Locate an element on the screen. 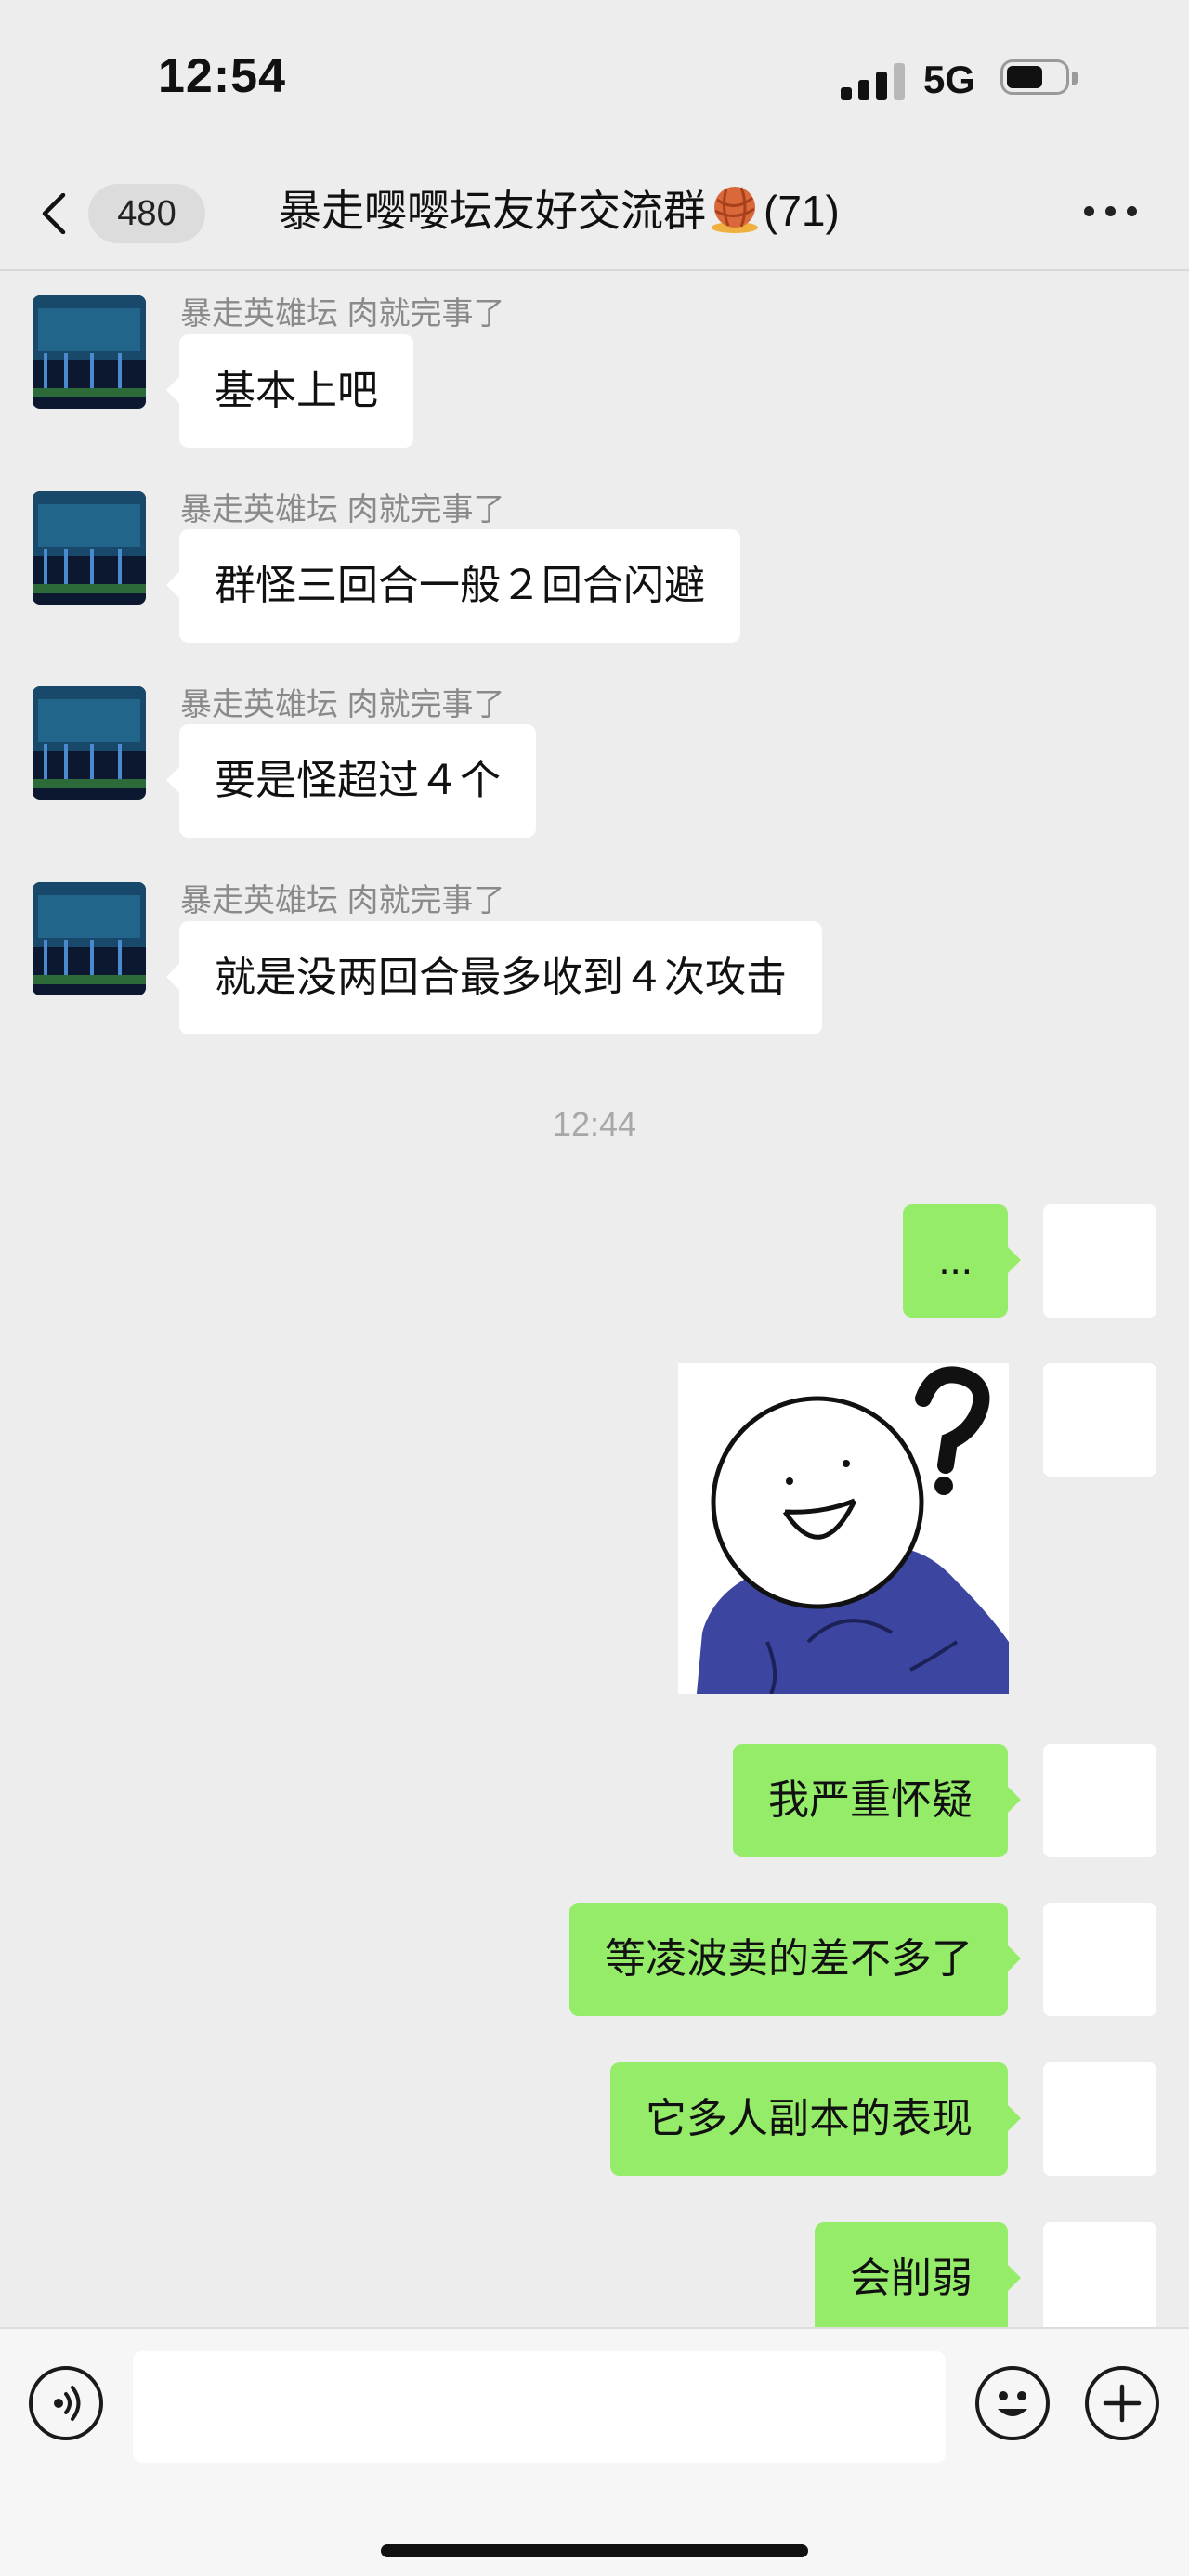  status-bar: 12:54 5G is located at coordinates (594, 79).